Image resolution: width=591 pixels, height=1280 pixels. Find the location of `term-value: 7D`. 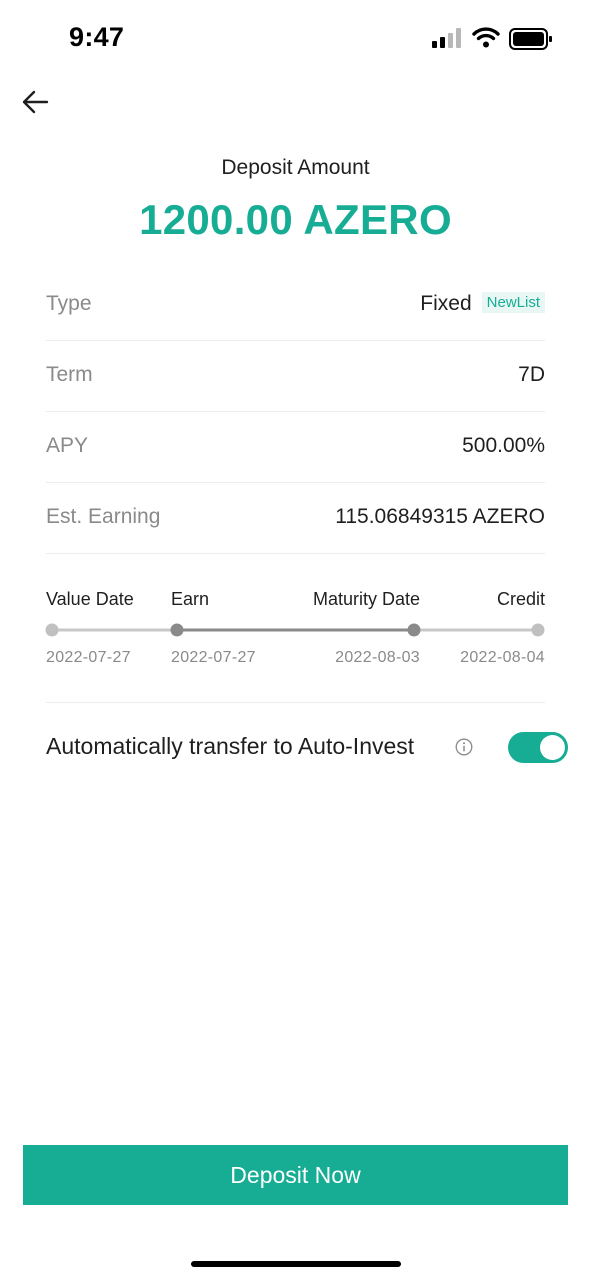

term-value: 7D is located at coordinates (531, 374).